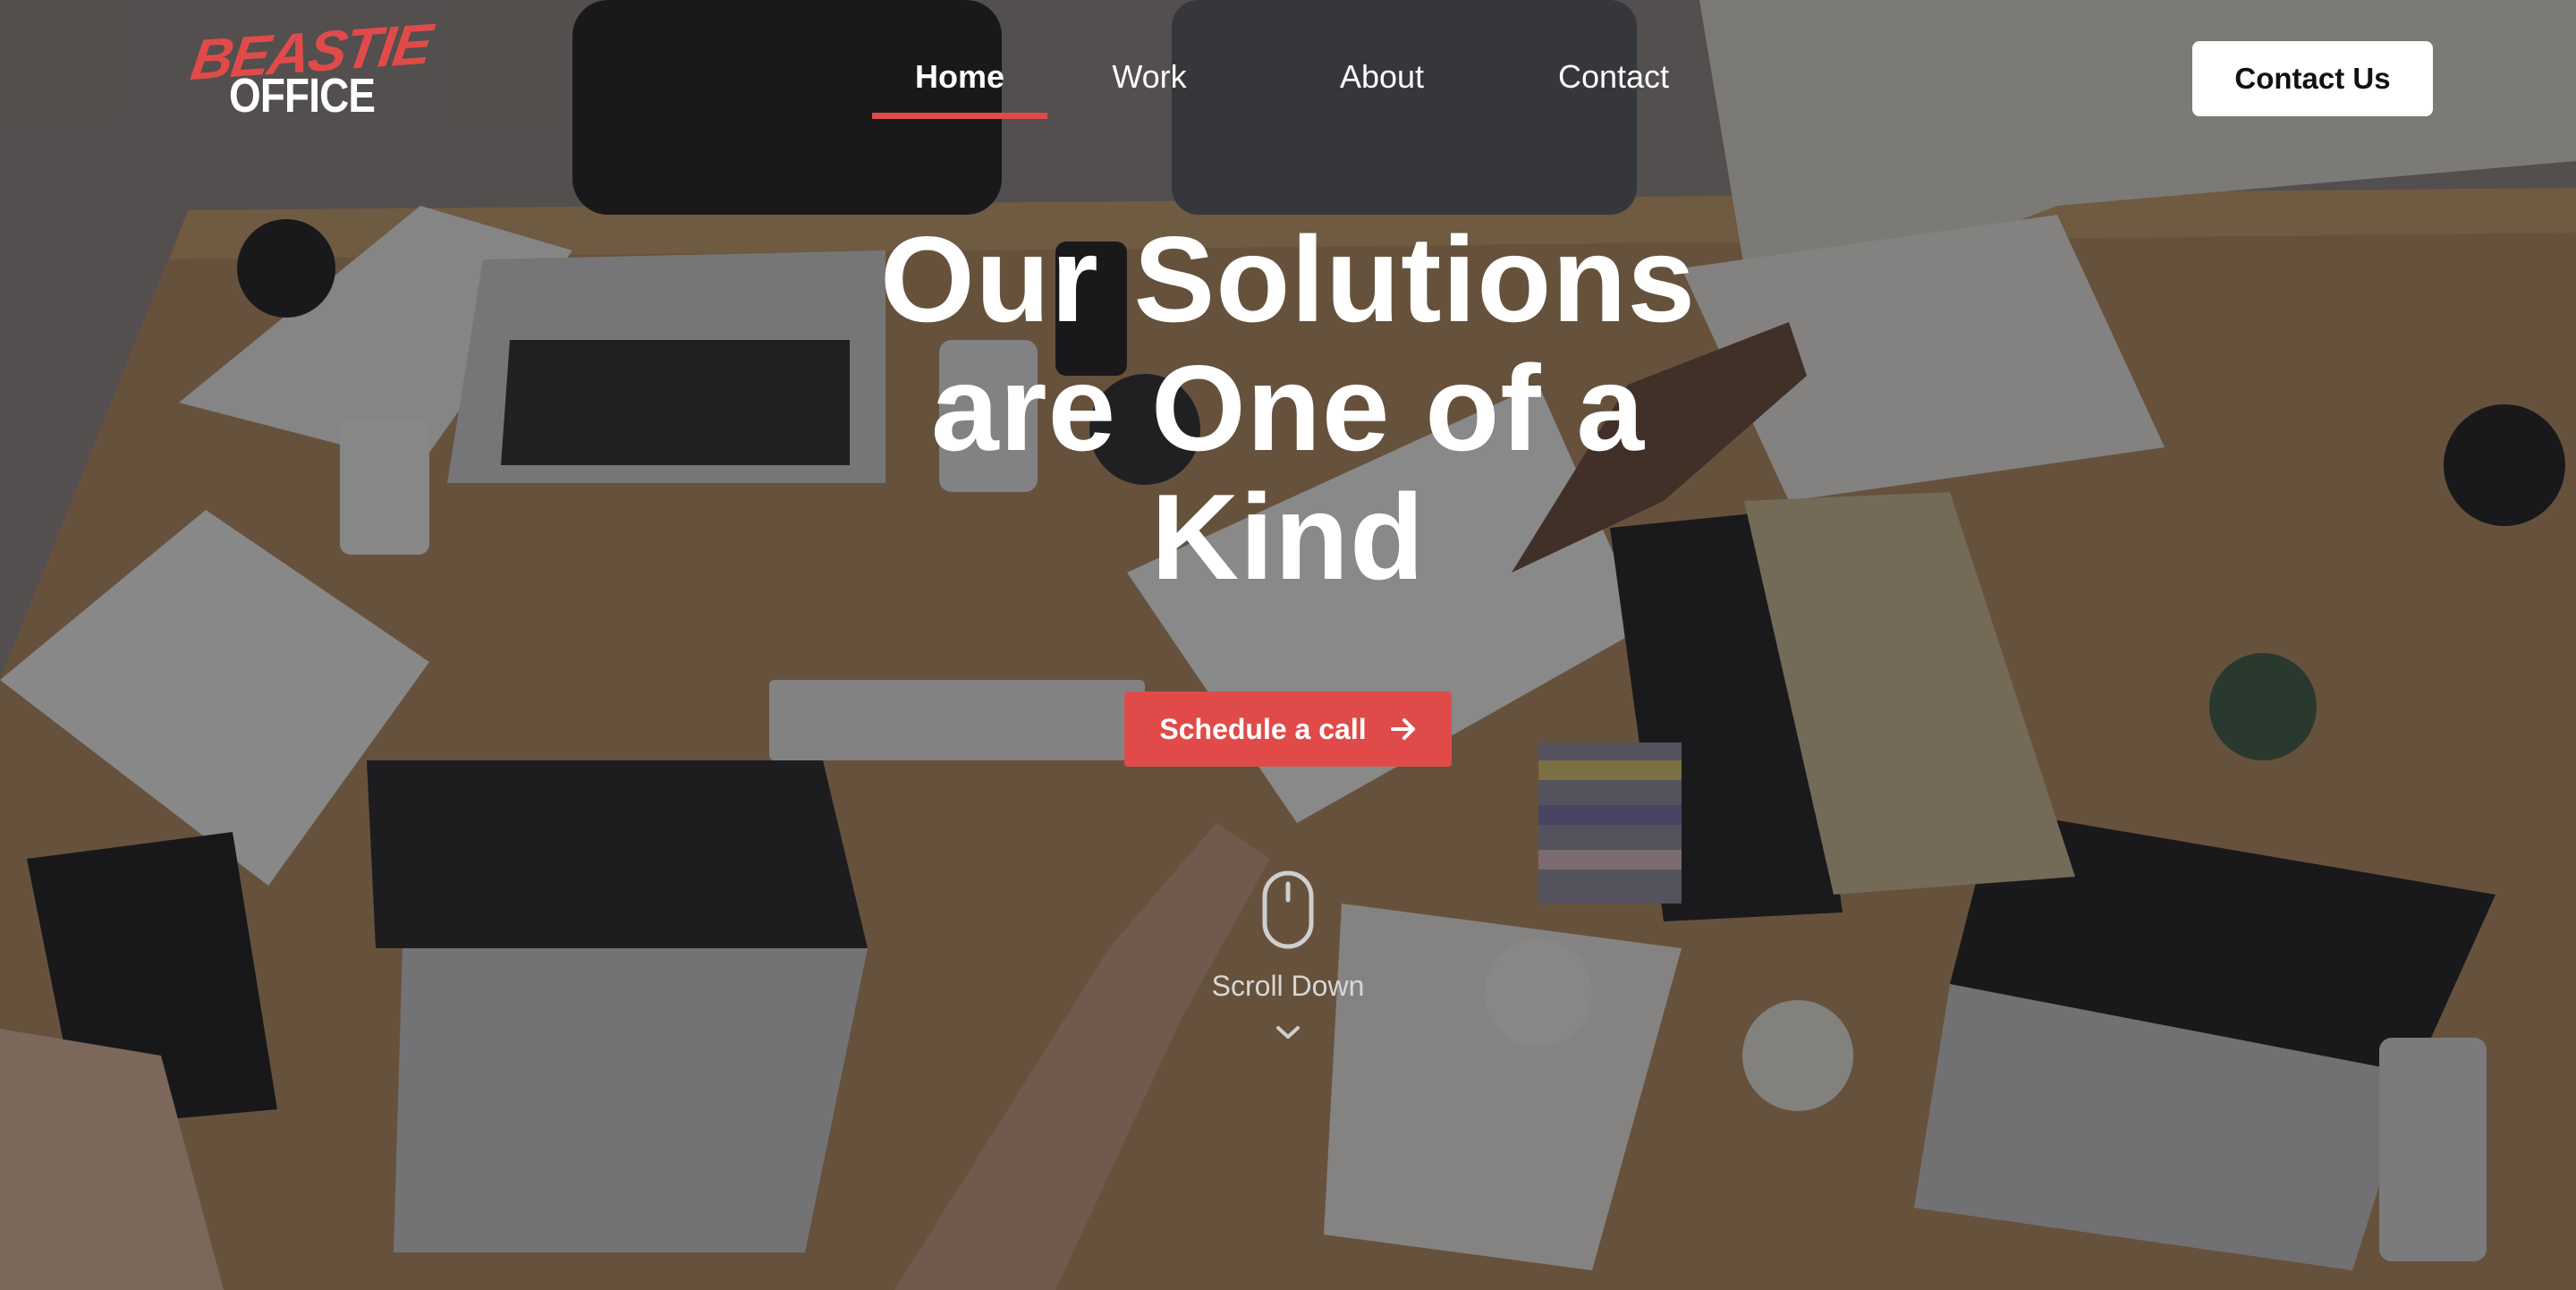 The height and width of the screenshot is (1290, 2576). What do you see at coordinates (302, 96) in the screenshot?
I see `logo-wordmark-bottom: OFFICE` at bounding box center [302, 96].